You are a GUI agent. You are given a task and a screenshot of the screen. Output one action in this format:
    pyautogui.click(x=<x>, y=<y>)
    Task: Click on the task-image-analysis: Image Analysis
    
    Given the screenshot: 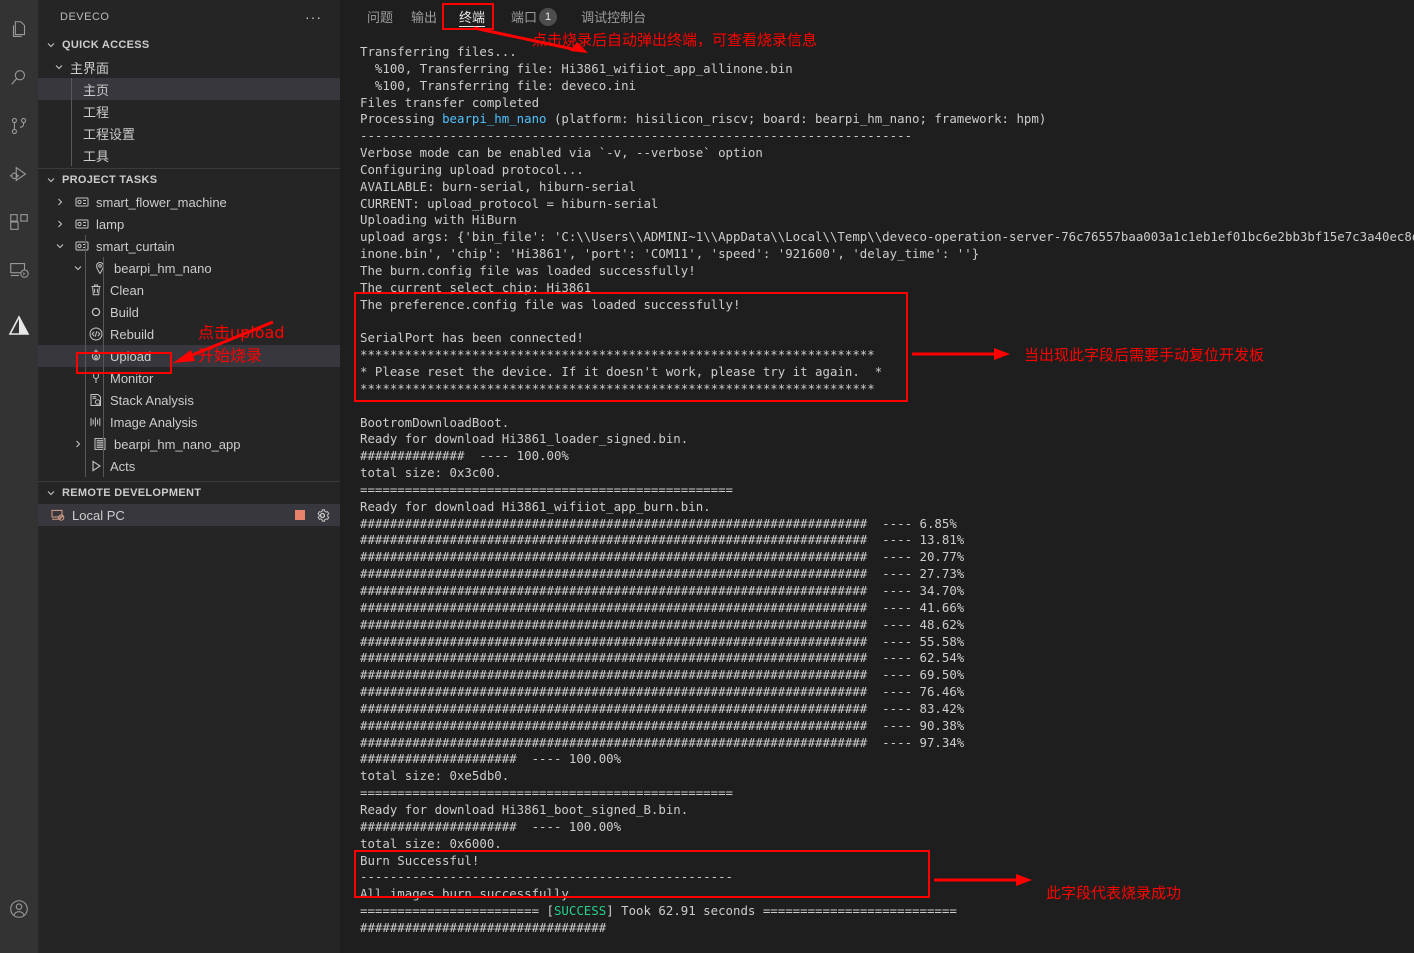 What is the action you would take?
    pyautogui.click(x=189, y=422)
    